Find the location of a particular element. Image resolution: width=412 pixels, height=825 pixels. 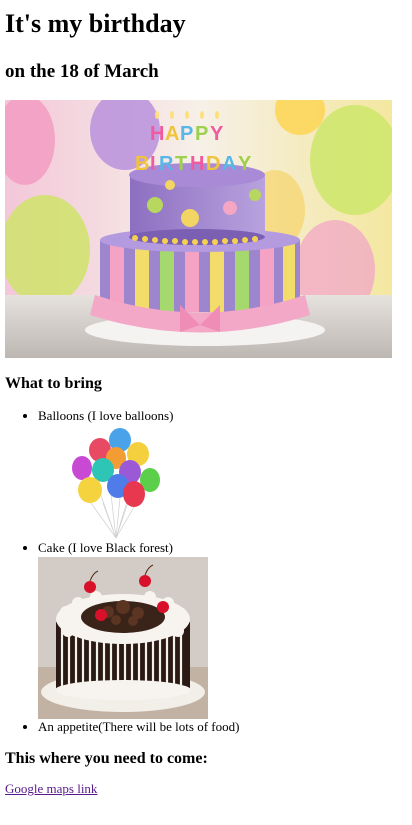

list-item-appetite: An appetite(There will be lots of food) is located at coordinates (222, 727).